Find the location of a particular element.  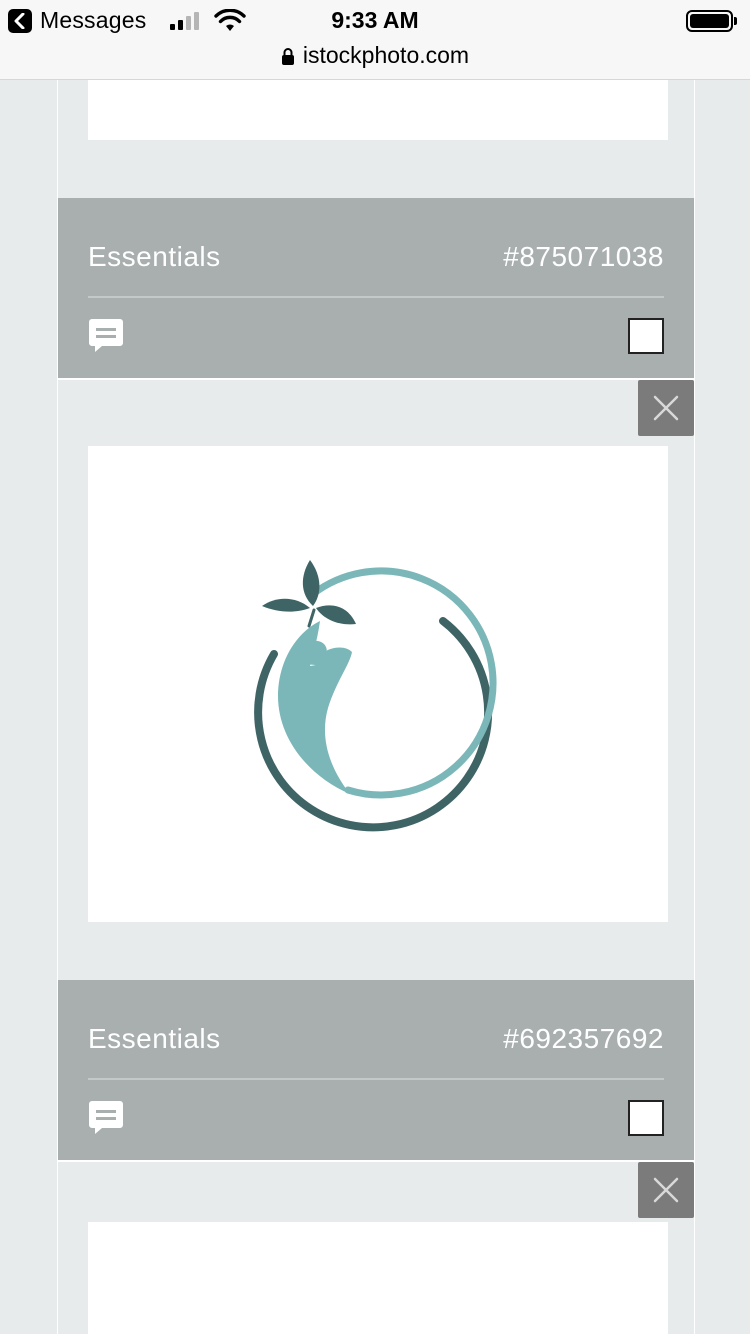

image-info-bar: Essentials #875071038 is located at coordinates (376, 288).